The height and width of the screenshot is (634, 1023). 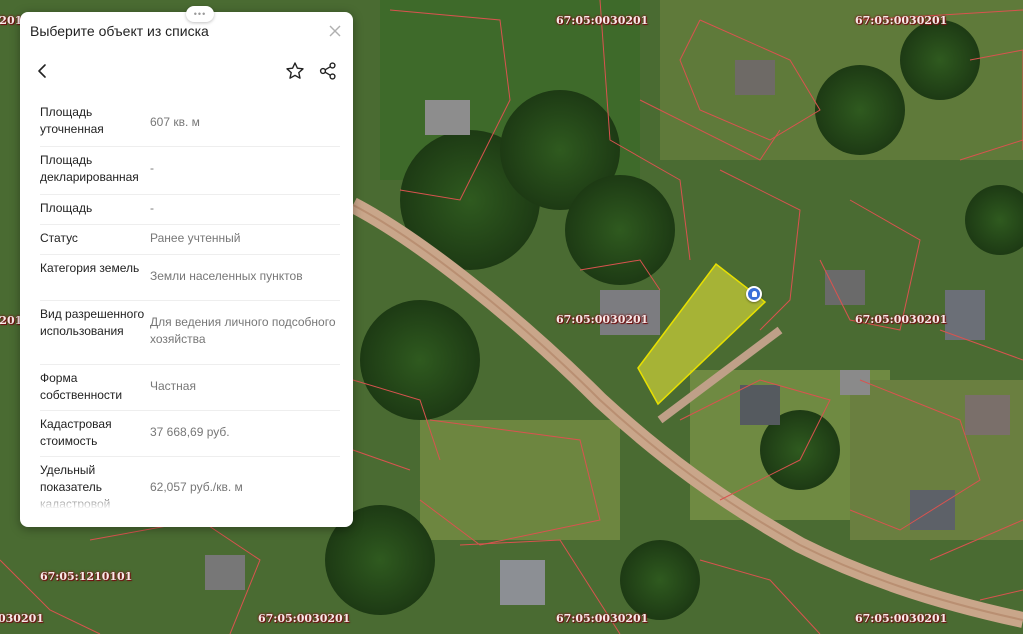 I want to click on favorite-button, so click(x=295, y=71).